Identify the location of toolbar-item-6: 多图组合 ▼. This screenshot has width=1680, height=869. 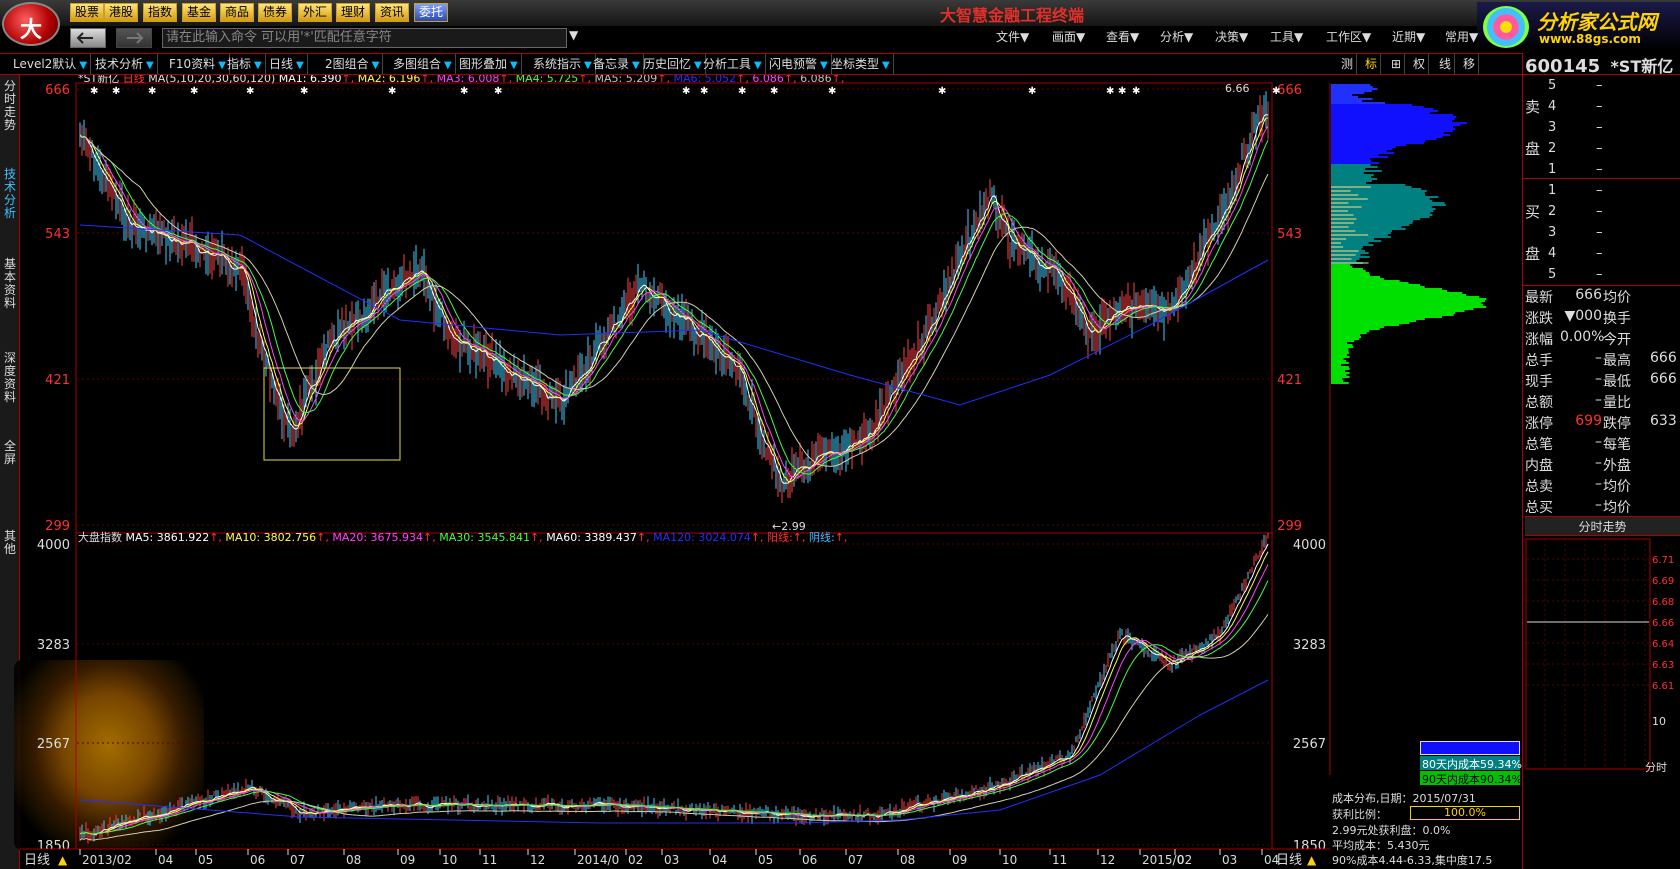
(423, 64).